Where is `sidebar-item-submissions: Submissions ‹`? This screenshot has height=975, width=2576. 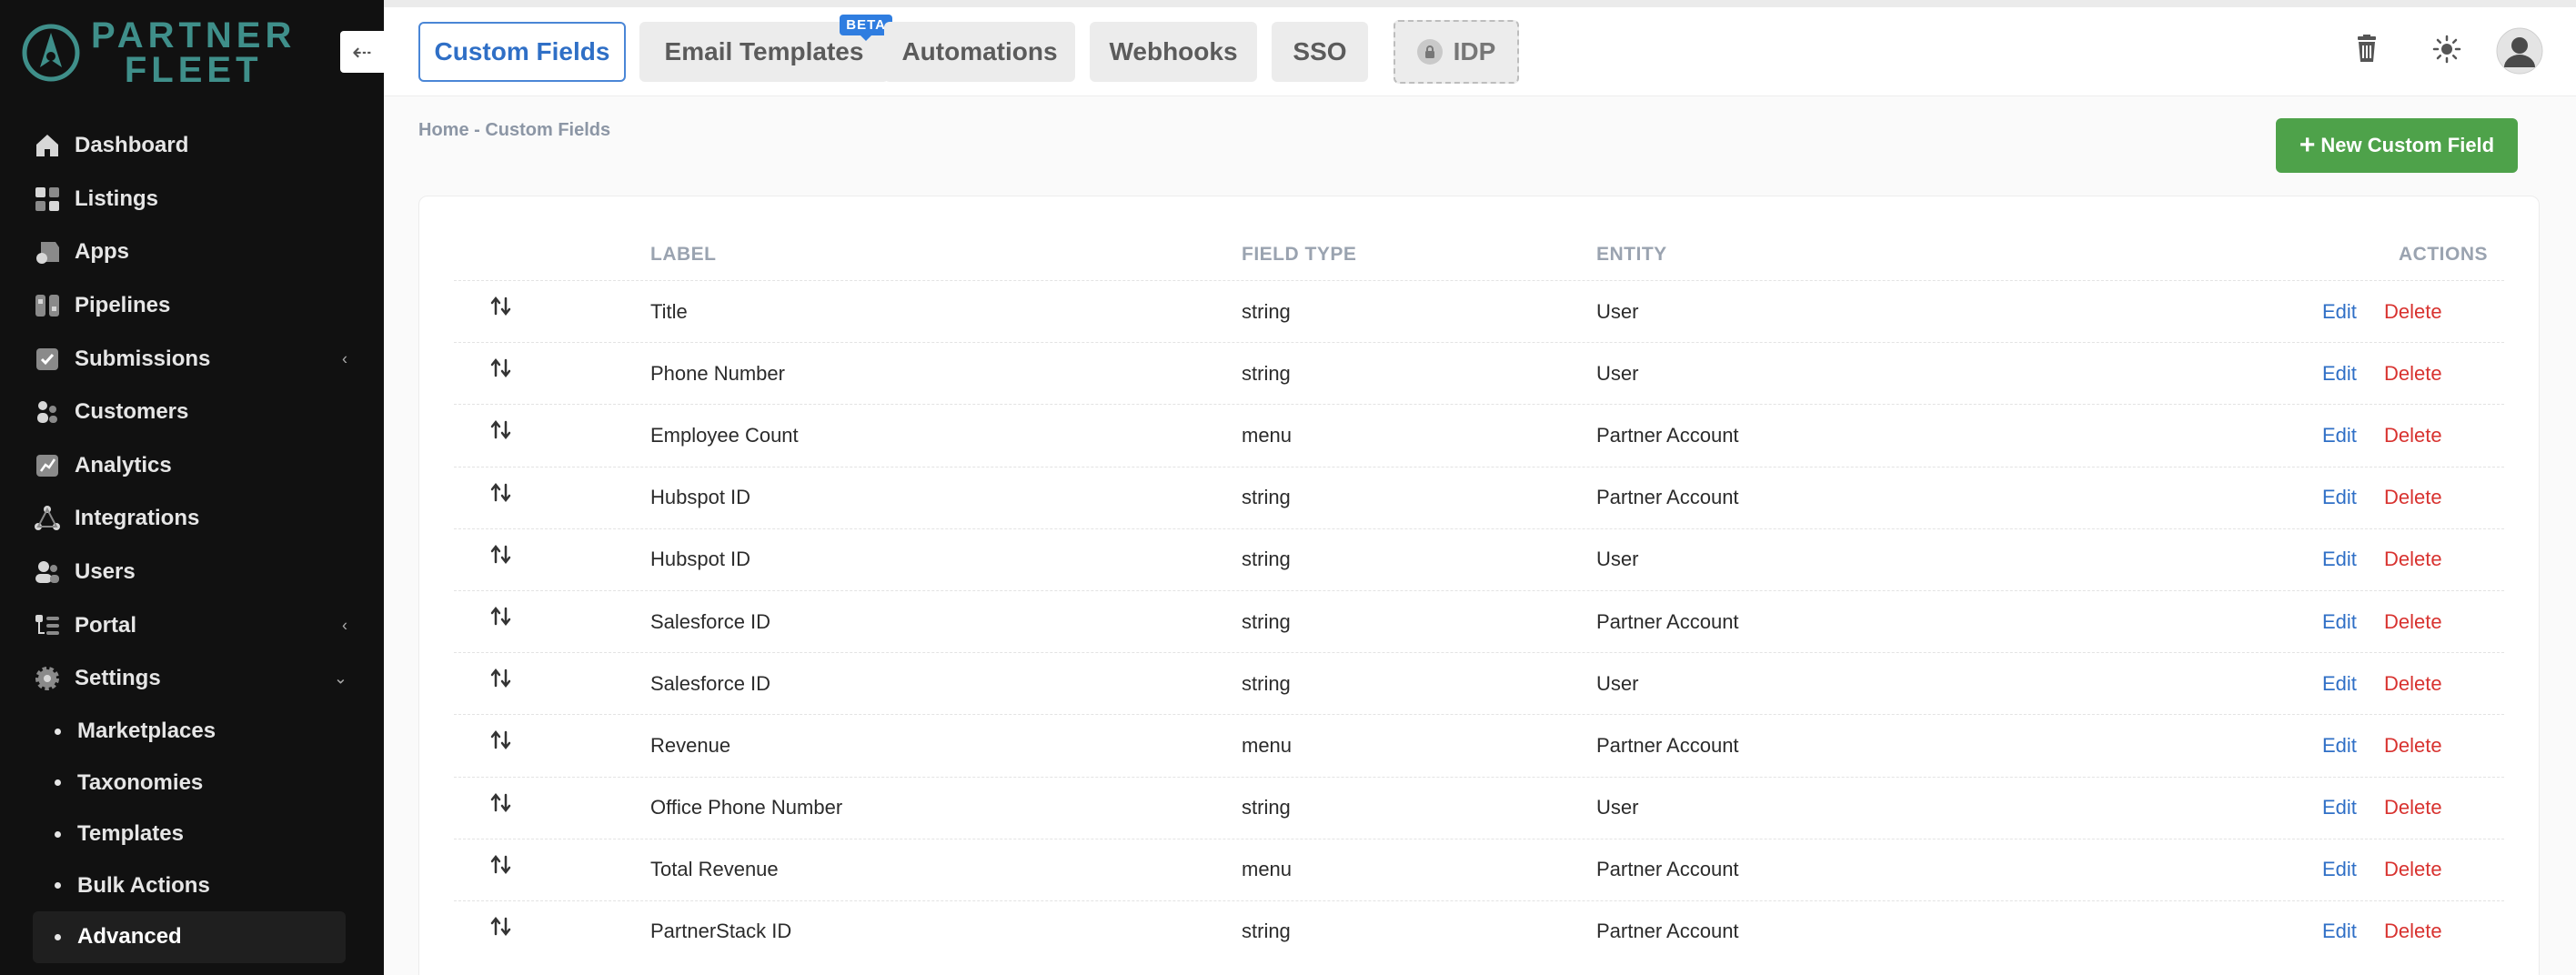
sidebar-item-submissions: Submissions ‹ is located at coordinates (192, 359).